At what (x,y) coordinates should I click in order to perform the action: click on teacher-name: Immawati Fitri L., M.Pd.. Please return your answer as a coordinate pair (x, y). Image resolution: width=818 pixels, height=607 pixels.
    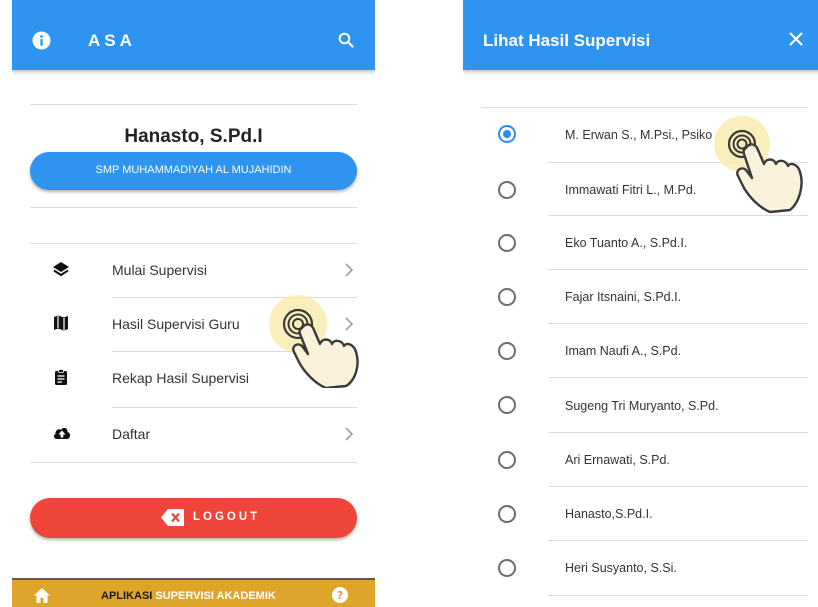
    Looking at the image, I should click on (631, 190).